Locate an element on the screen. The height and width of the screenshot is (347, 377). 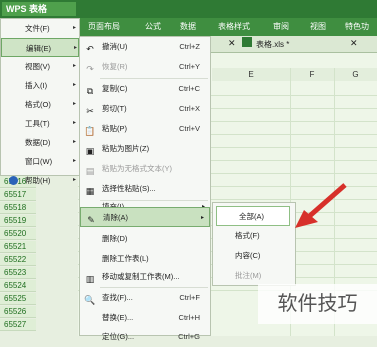
row-number: 65518 is located at coordinates (18, 208).